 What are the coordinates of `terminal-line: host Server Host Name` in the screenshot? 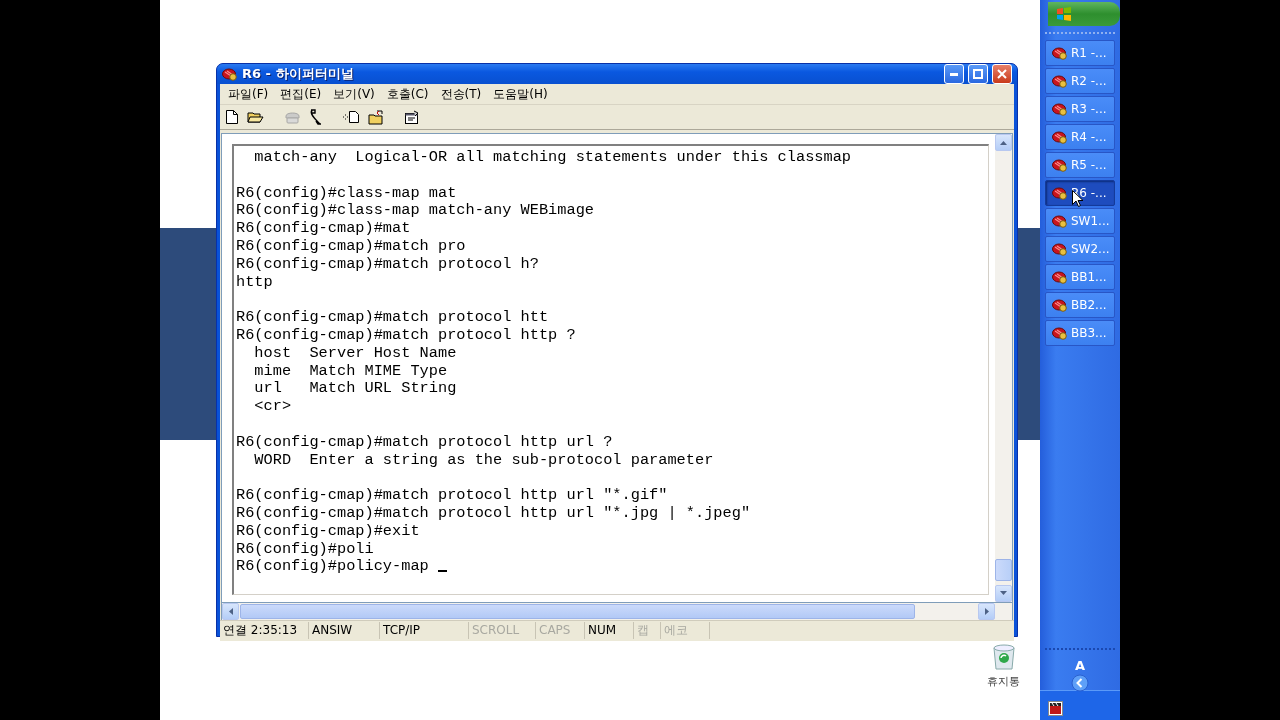 It's located at (355, 352).